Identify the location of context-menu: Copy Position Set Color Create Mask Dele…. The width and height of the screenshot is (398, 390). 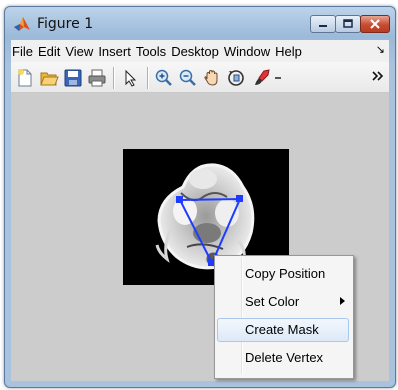
(284, 317).